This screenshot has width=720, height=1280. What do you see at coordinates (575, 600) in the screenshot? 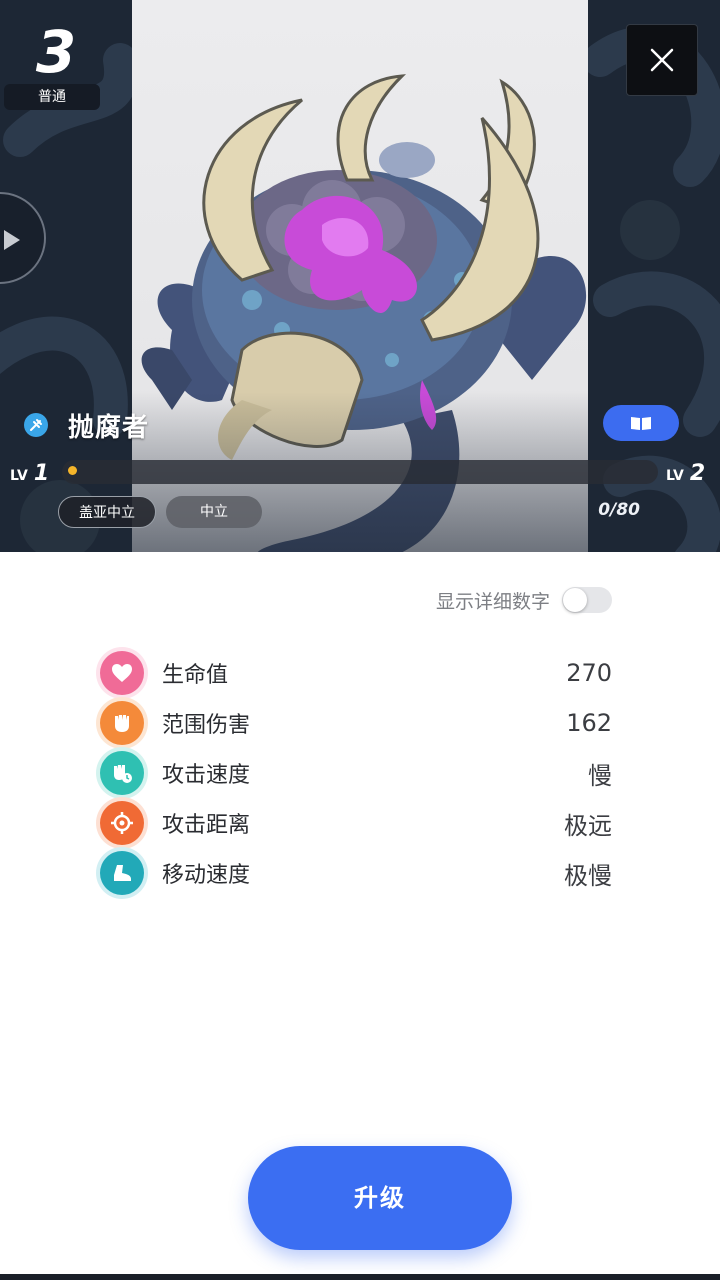
I see `toggle-knob` at bounding box center [575, 600].